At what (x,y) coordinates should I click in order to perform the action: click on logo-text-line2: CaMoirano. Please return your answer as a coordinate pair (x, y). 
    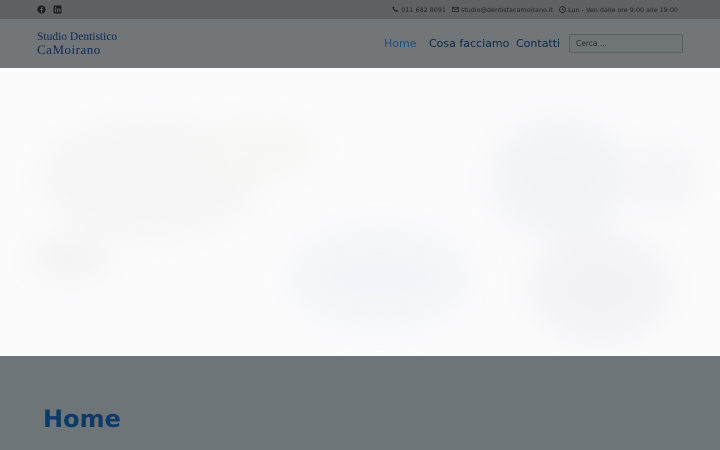
    Looking at the image, I should click on (69, 49).